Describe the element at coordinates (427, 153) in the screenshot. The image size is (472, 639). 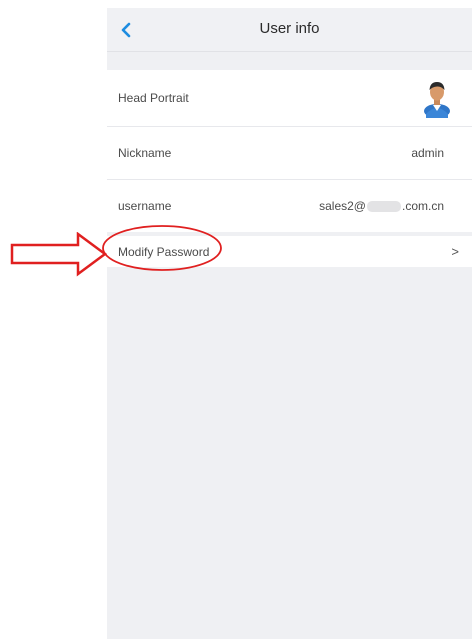
I see `nickname-value: admin` at that location.